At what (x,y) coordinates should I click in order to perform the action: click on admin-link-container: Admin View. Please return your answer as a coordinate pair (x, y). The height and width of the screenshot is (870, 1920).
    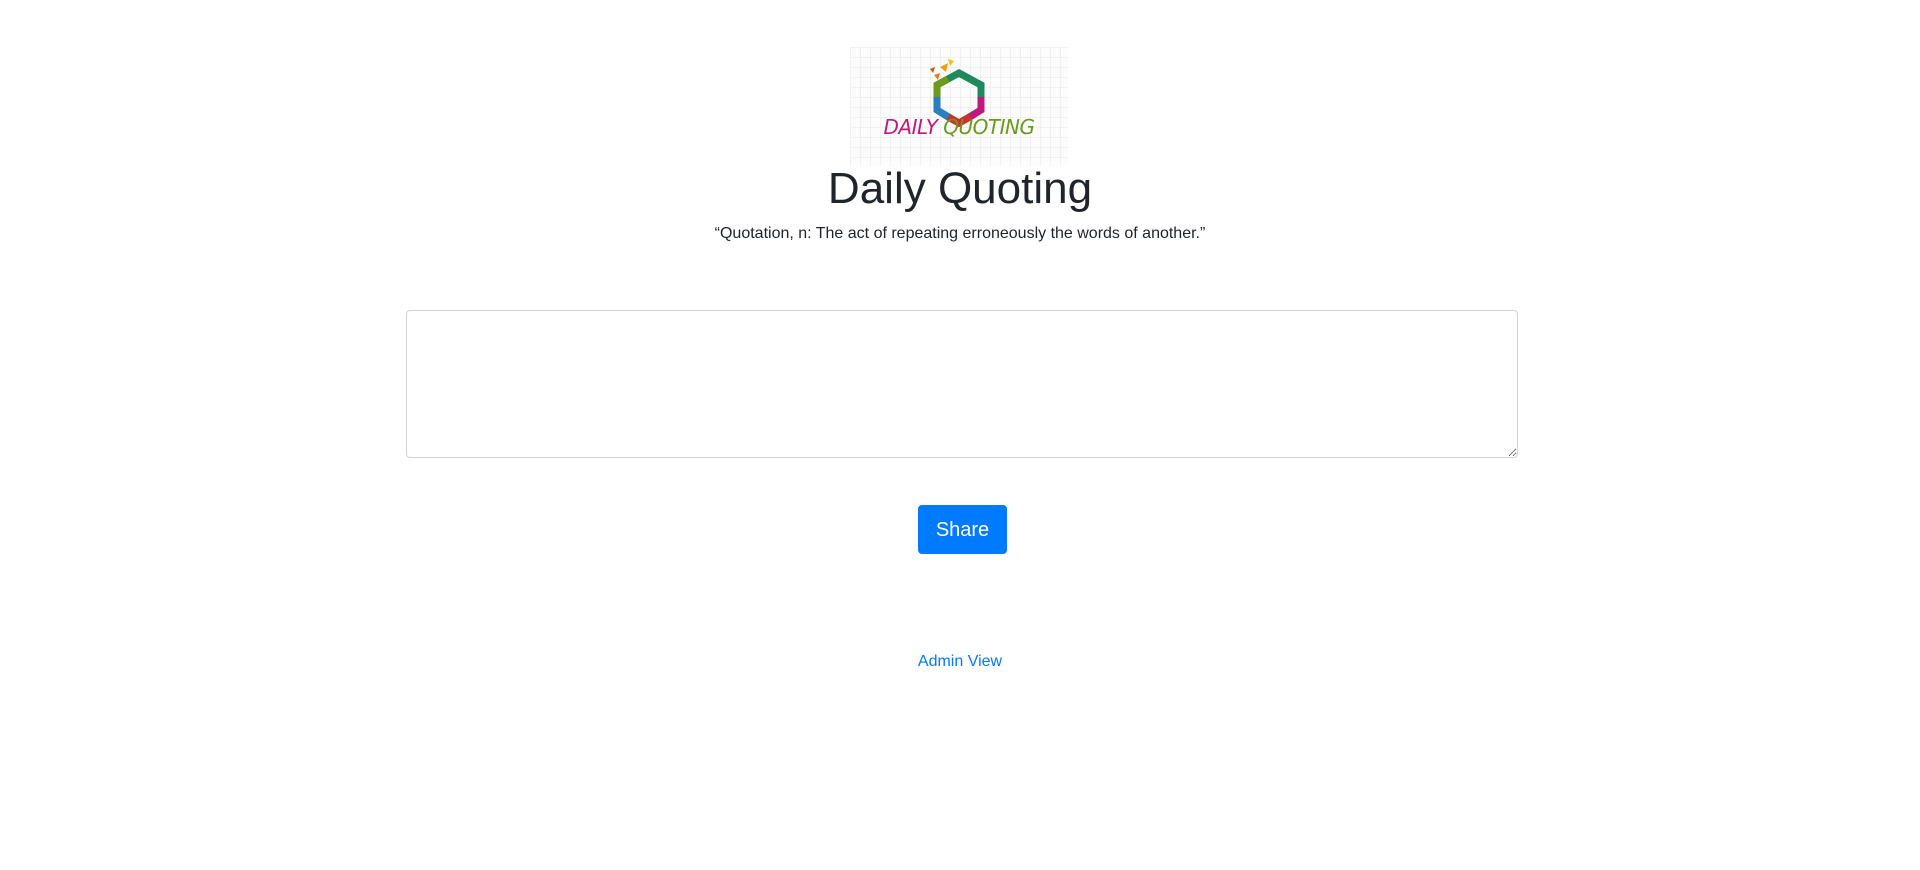
    Looking at the image, I should click on (960, 662).